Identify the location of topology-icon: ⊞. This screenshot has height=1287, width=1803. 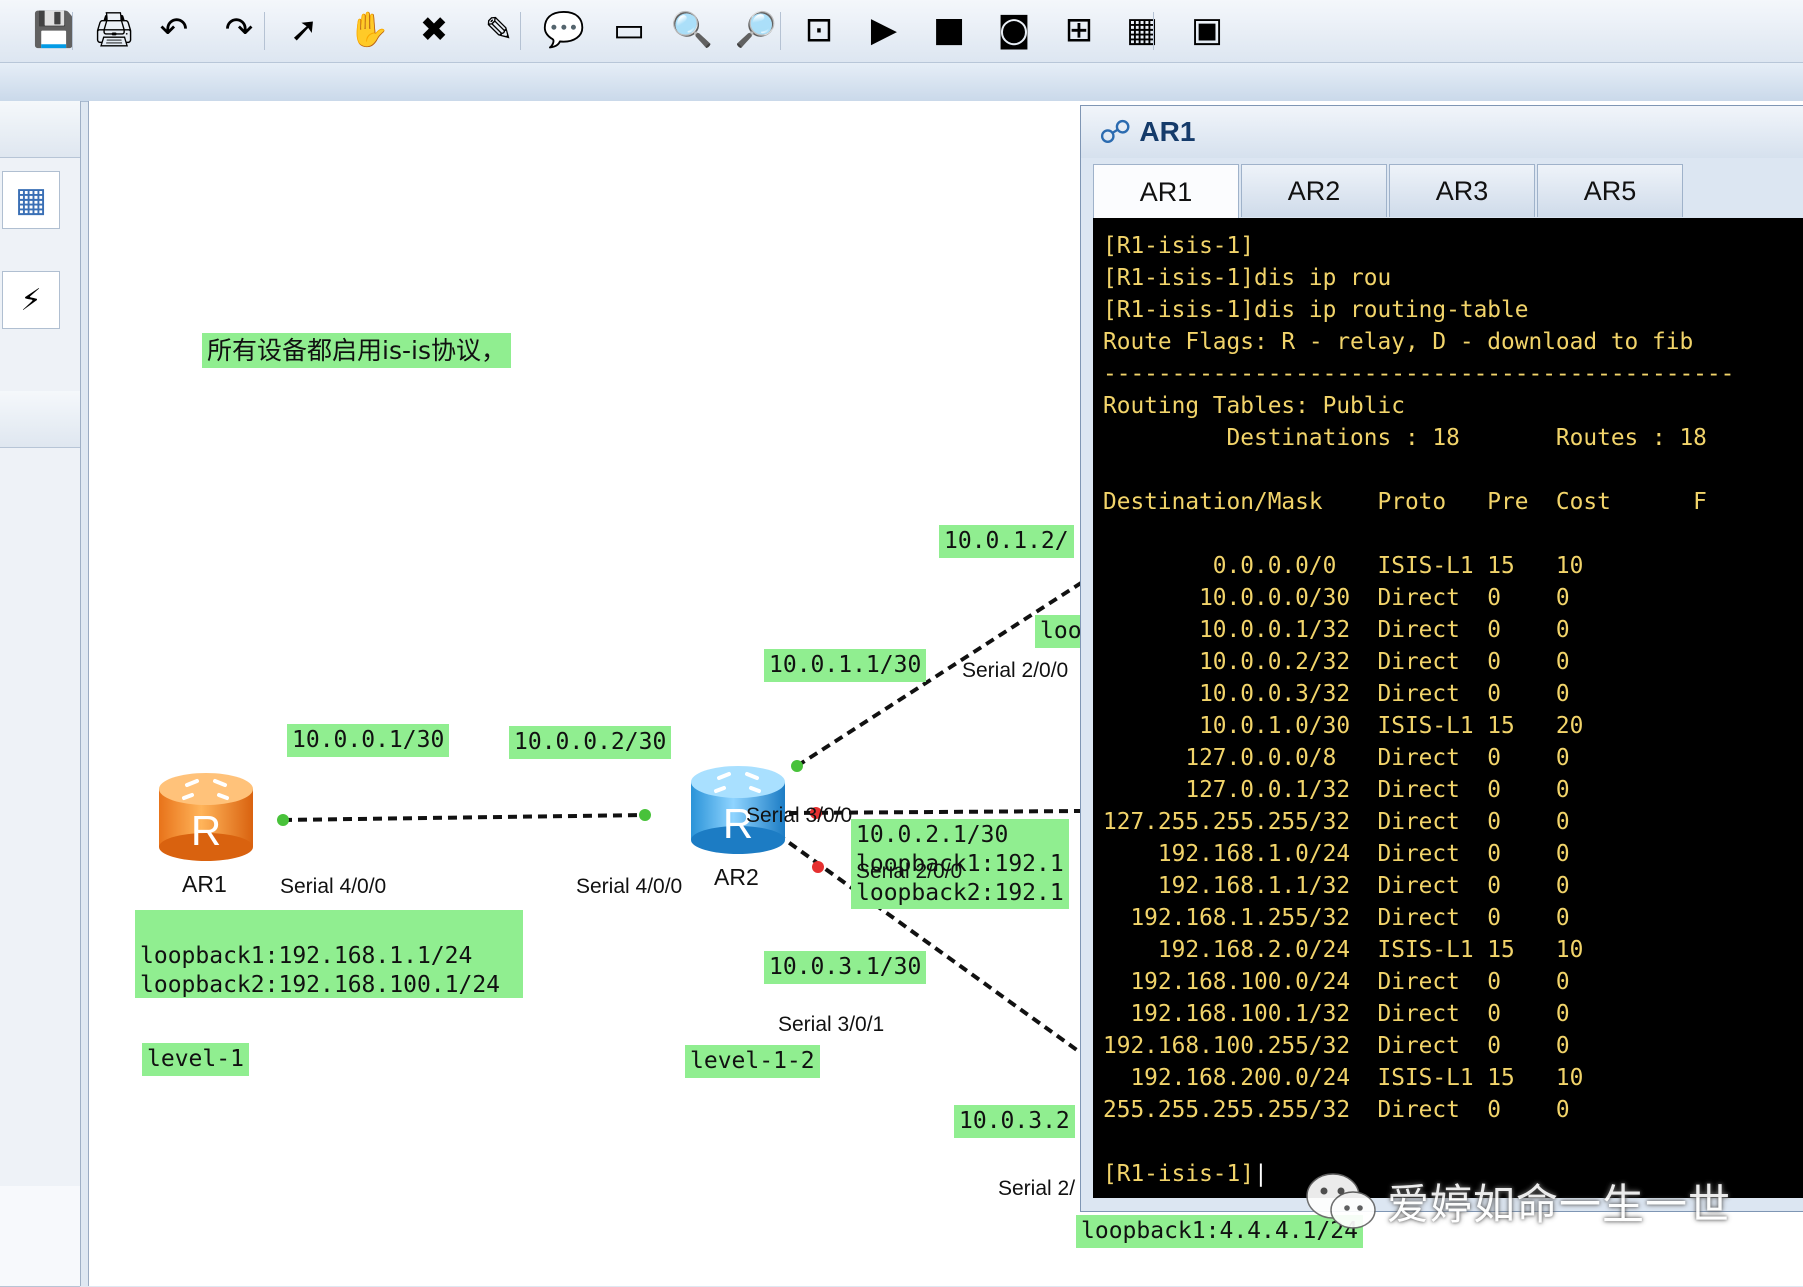
(1079, 30).